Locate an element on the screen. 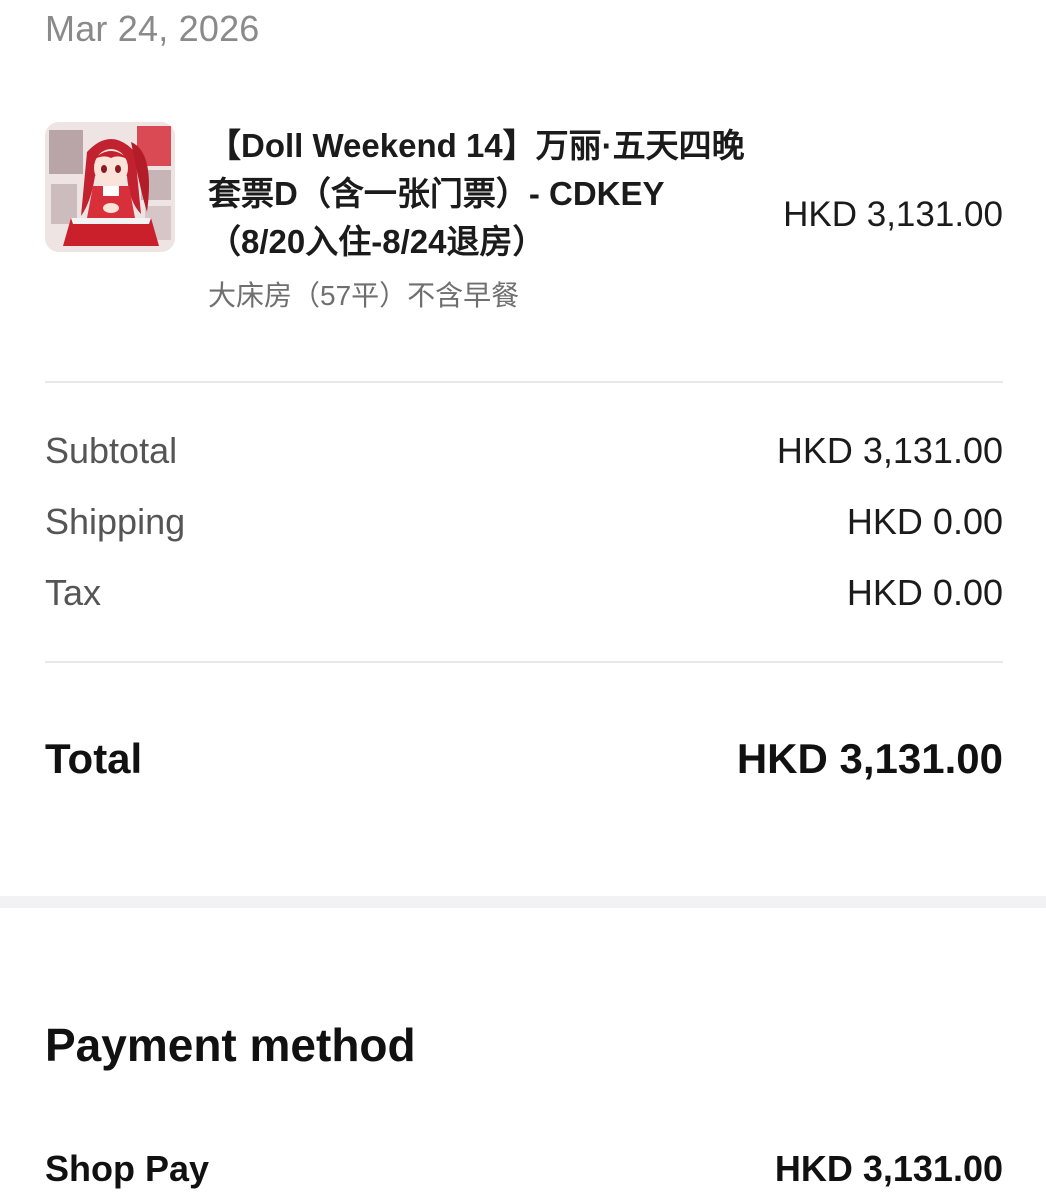  total-label: Total is located at coordinates (94, 758).